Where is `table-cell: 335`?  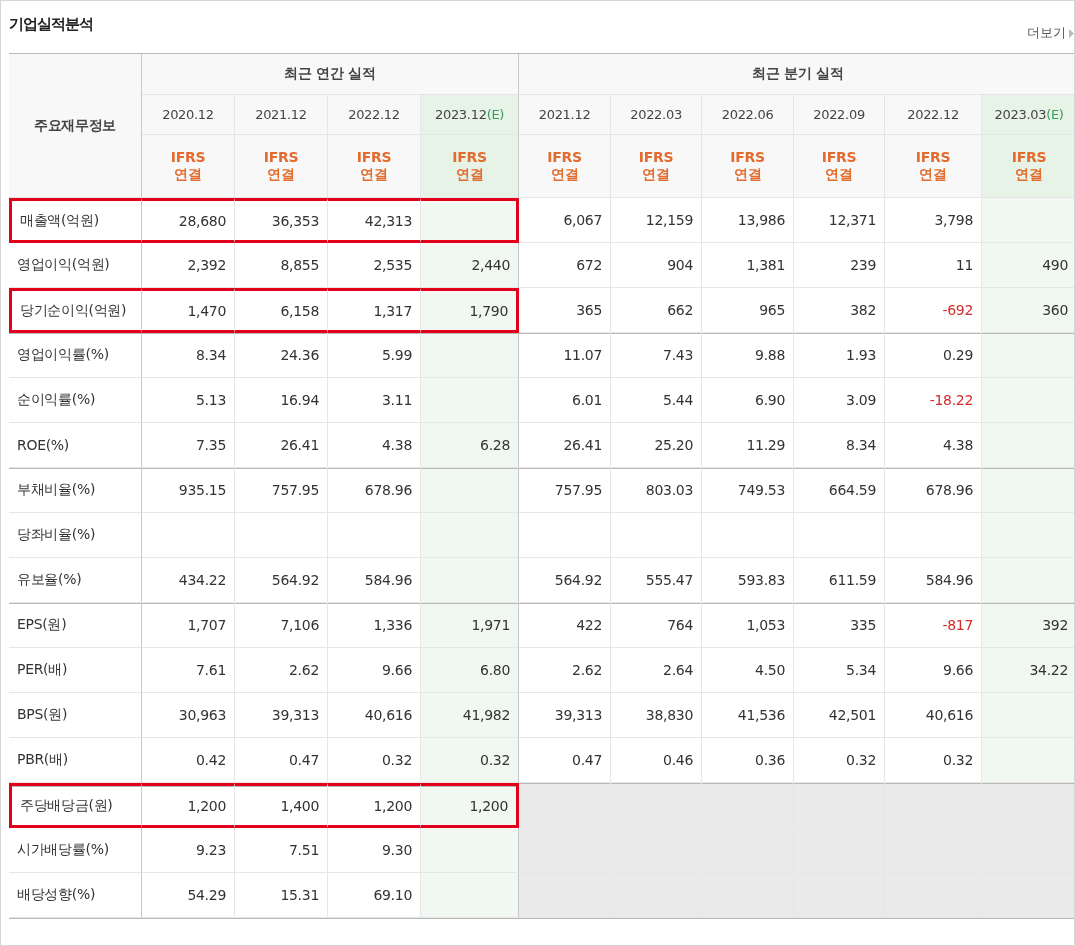 table-cell: 335 is located at coordinates (840, 625).